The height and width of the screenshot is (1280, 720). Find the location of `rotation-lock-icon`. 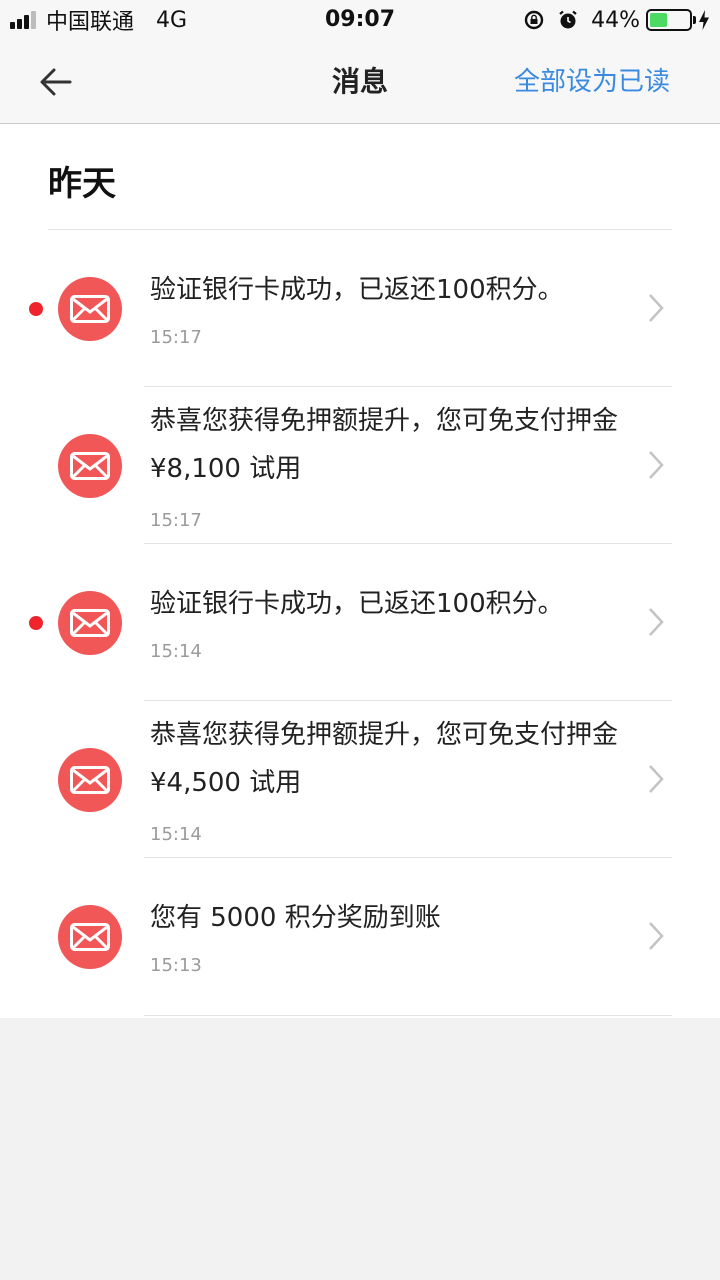

rotation-lock-icon is located at coordinates (534, 20).